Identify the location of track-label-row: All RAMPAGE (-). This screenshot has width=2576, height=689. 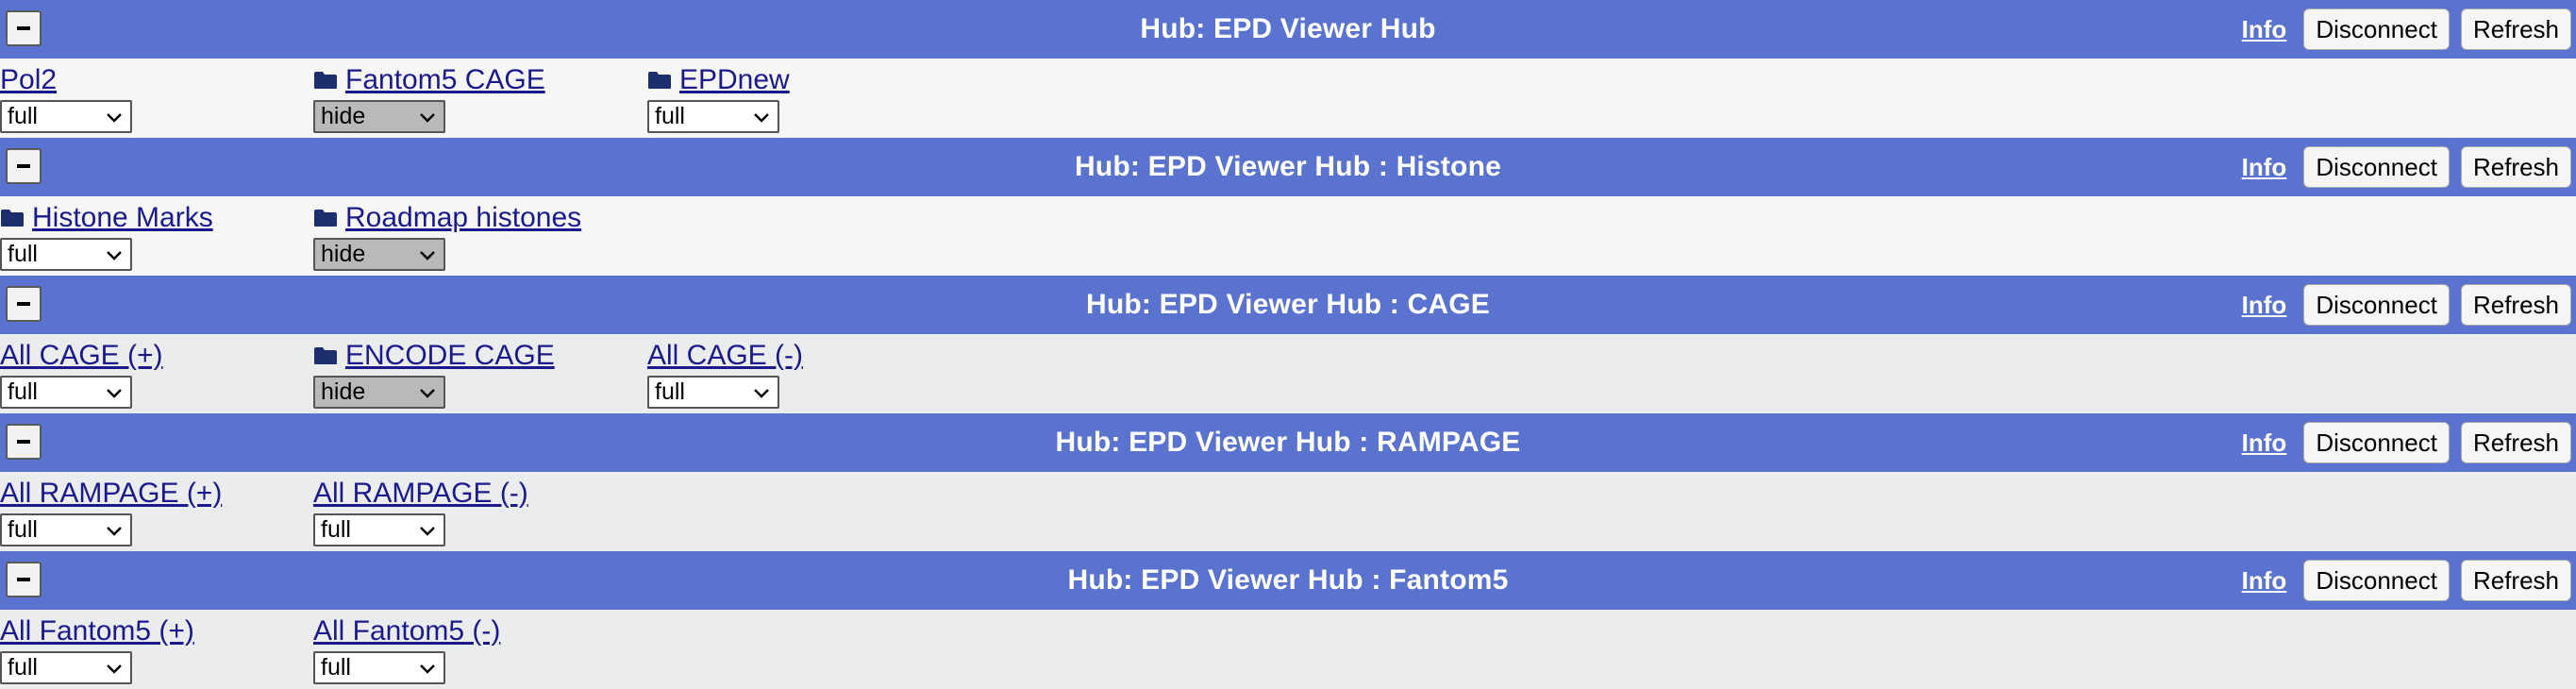
(420, 491).